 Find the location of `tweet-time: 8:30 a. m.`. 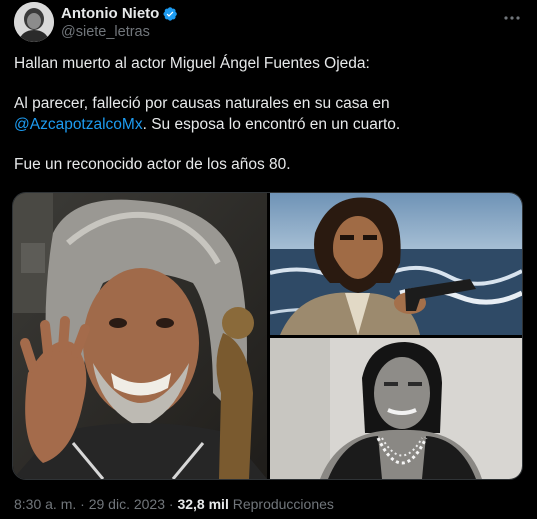

tweet-time: 8:30 a. m. is located at coordinates (45, 504).